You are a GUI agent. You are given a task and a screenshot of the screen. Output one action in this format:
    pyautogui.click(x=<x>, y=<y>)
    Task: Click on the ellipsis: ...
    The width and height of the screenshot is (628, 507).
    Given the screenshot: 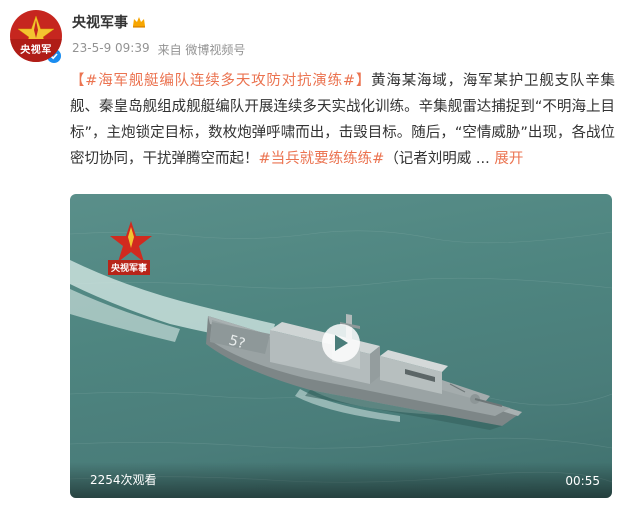 What is the action you would take?
    pyautogui.click(x=483, y=159)
    